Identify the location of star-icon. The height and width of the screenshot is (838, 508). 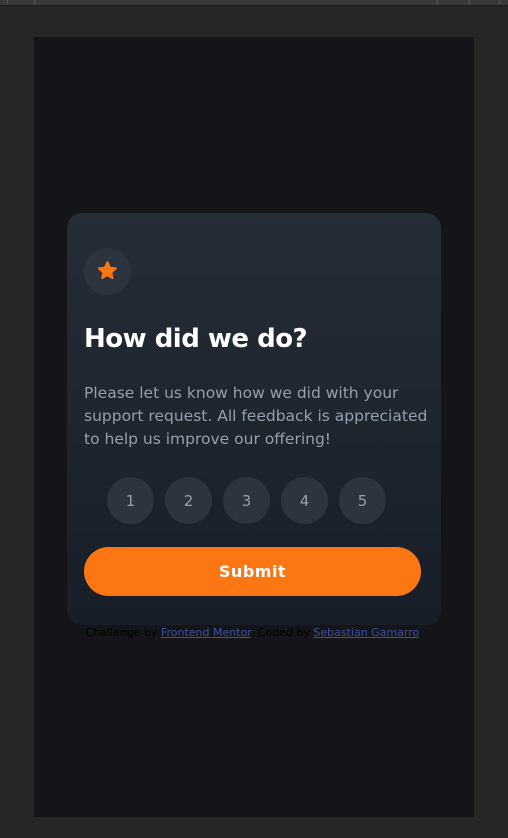
(107, 271).